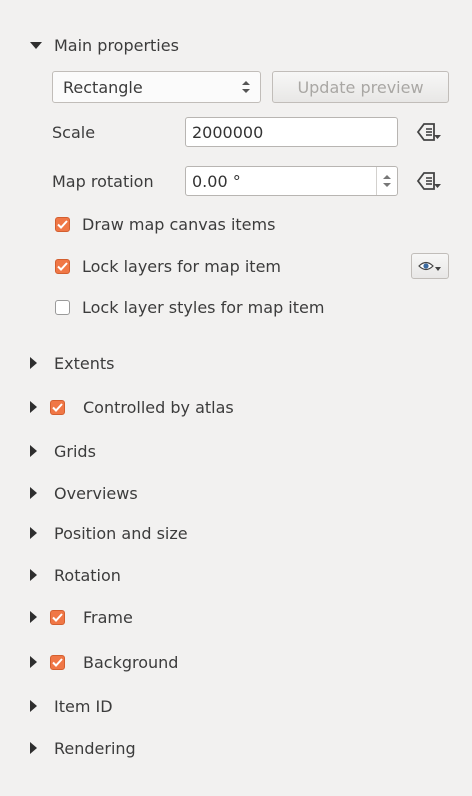  I want to click on section-grids-label: Grids, so click(75, 451).